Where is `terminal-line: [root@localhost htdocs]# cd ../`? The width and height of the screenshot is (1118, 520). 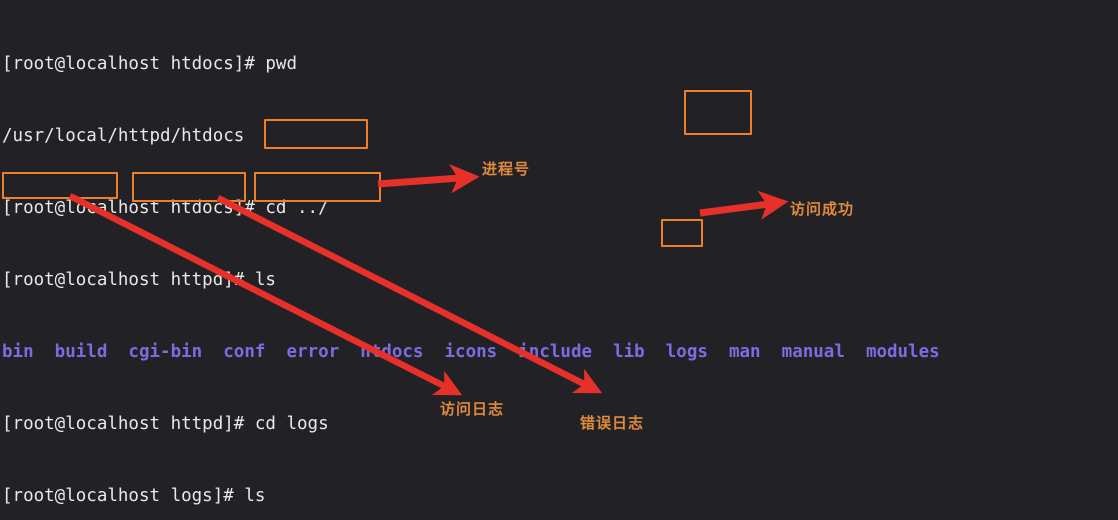
terminal-line: [root@localhost htdocs]# cd ../ is located at coordinates (165, 208).